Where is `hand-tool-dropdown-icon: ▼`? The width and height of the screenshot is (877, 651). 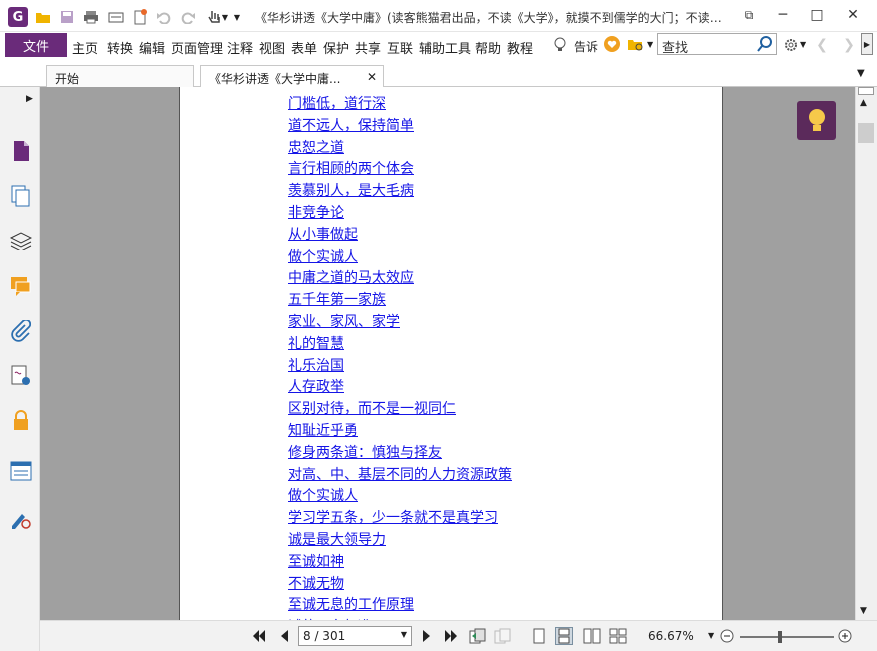 hand-tool-dropdown-icon: ▼ is located at coordinates (225, 17).